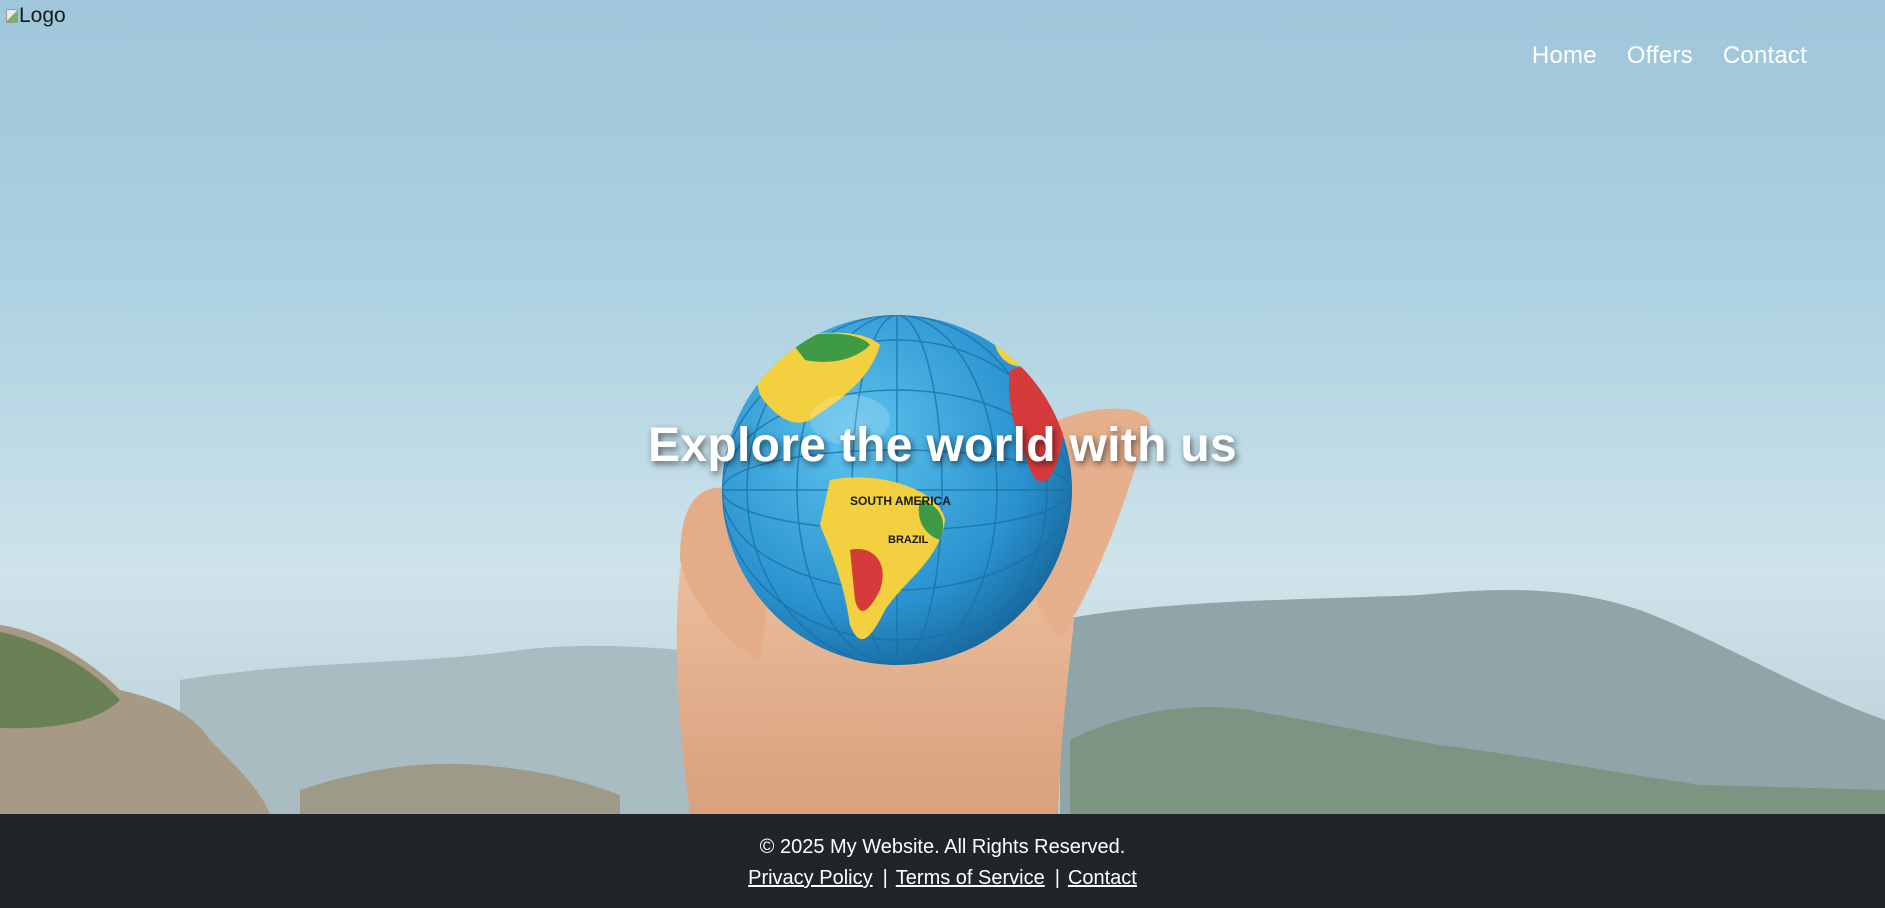 Image resolution: width=1885 pixels, height=908 pixels. I want to click on nav-offers-link: Offers, so click(1660, 56).